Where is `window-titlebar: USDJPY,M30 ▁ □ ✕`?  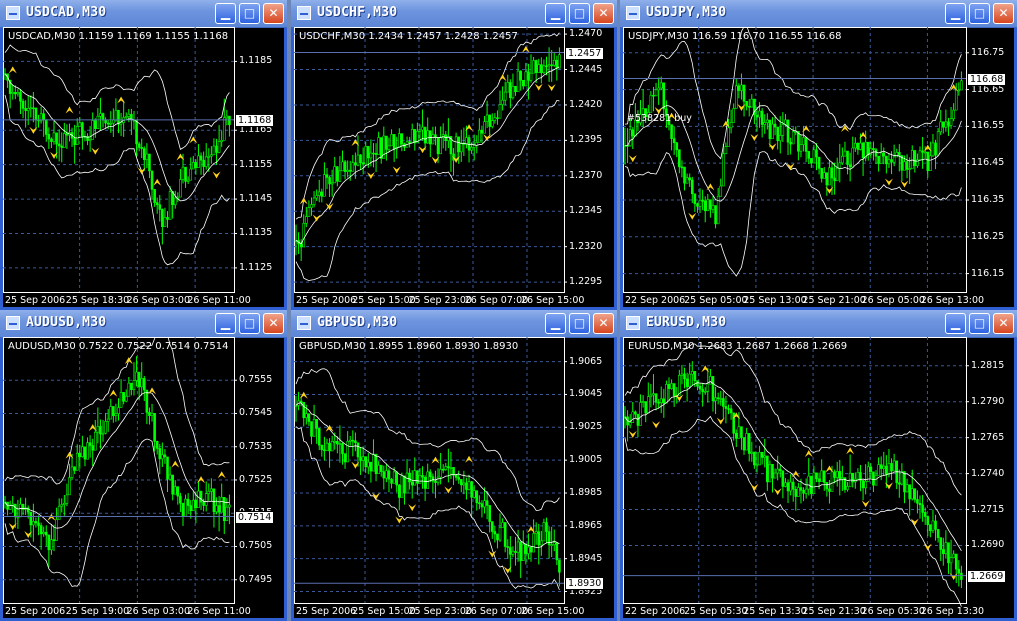
window-titlebar: USDJPY,M30 ▁ □ ✕ is located at coordinates (818, 14).